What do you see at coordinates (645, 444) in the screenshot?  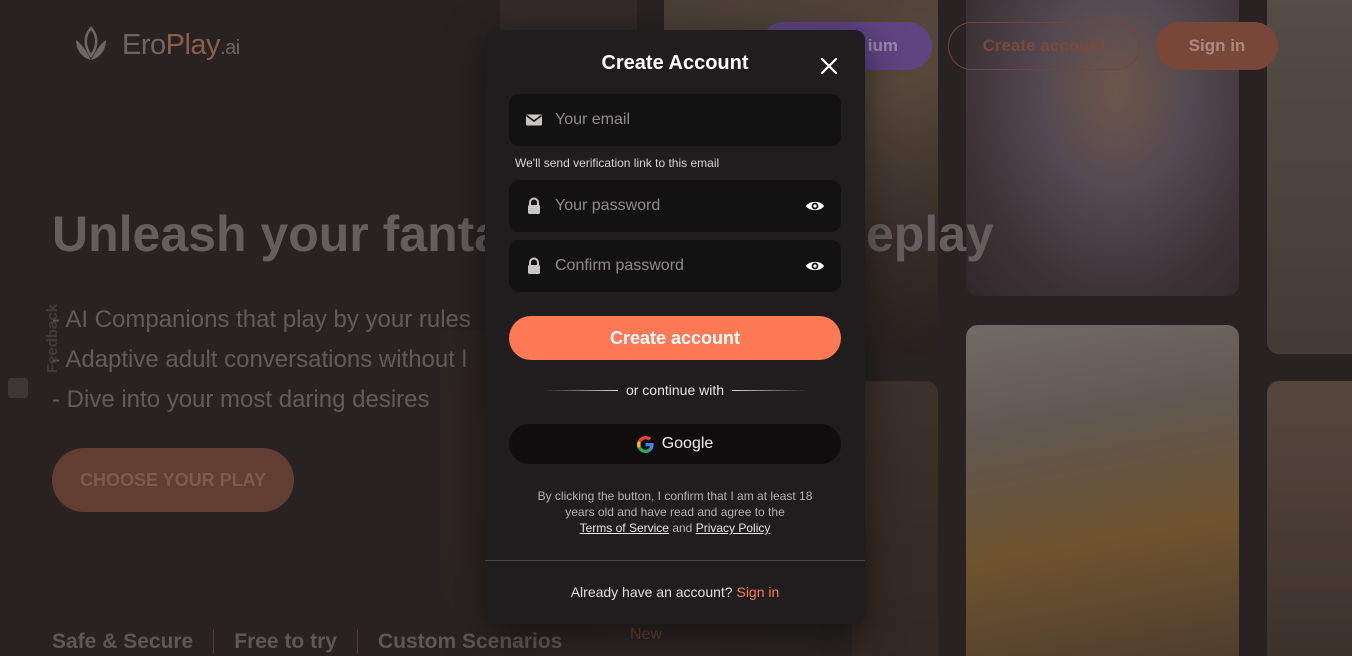 I see `google-icon` at bounding box center [645, 444].